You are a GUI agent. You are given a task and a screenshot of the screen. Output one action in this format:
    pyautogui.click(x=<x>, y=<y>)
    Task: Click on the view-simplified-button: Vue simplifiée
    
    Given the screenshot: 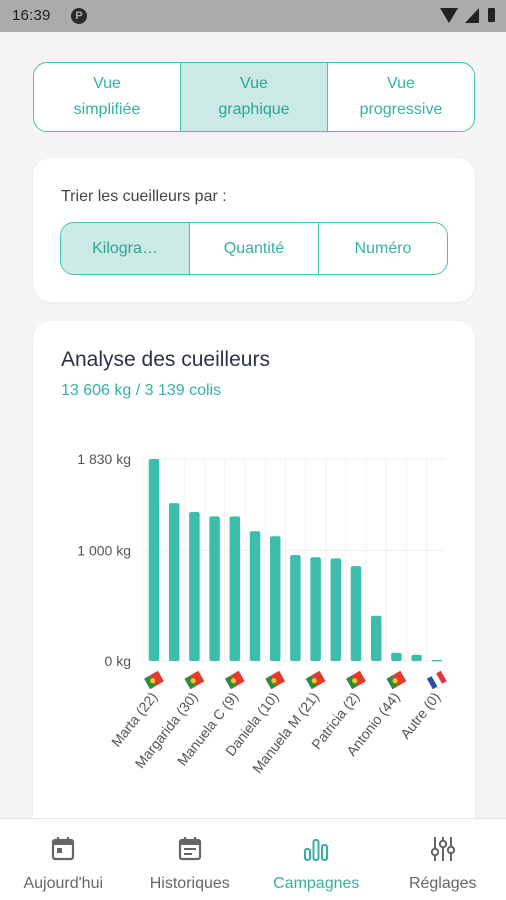 What is the action you would take?
    pyautogui.click(x=107, y=97)
    